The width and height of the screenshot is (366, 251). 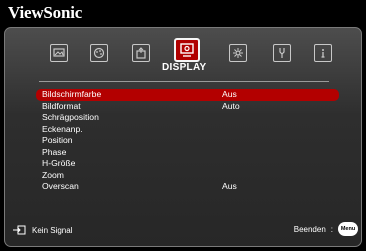 What do you see at coordinates (238, 53) in the screenshot?
I see `gear-icon` at bounding box center [238, 53].